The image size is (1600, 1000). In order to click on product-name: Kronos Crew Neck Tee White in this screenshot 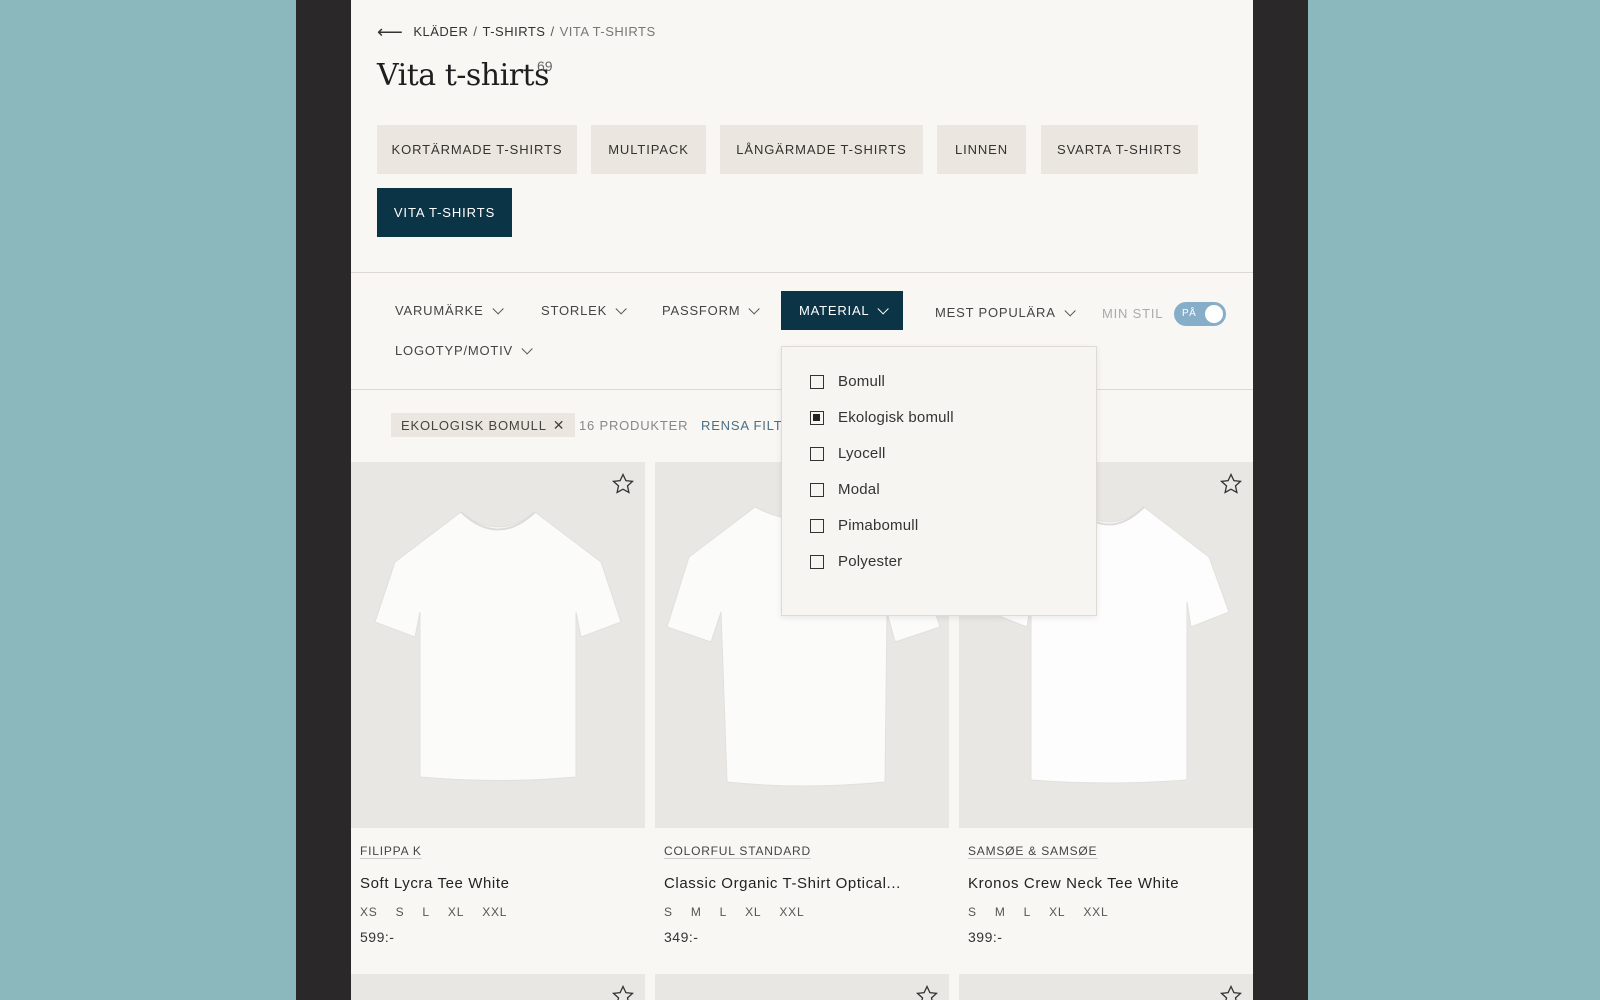, I will do `click(1073, 883)`.